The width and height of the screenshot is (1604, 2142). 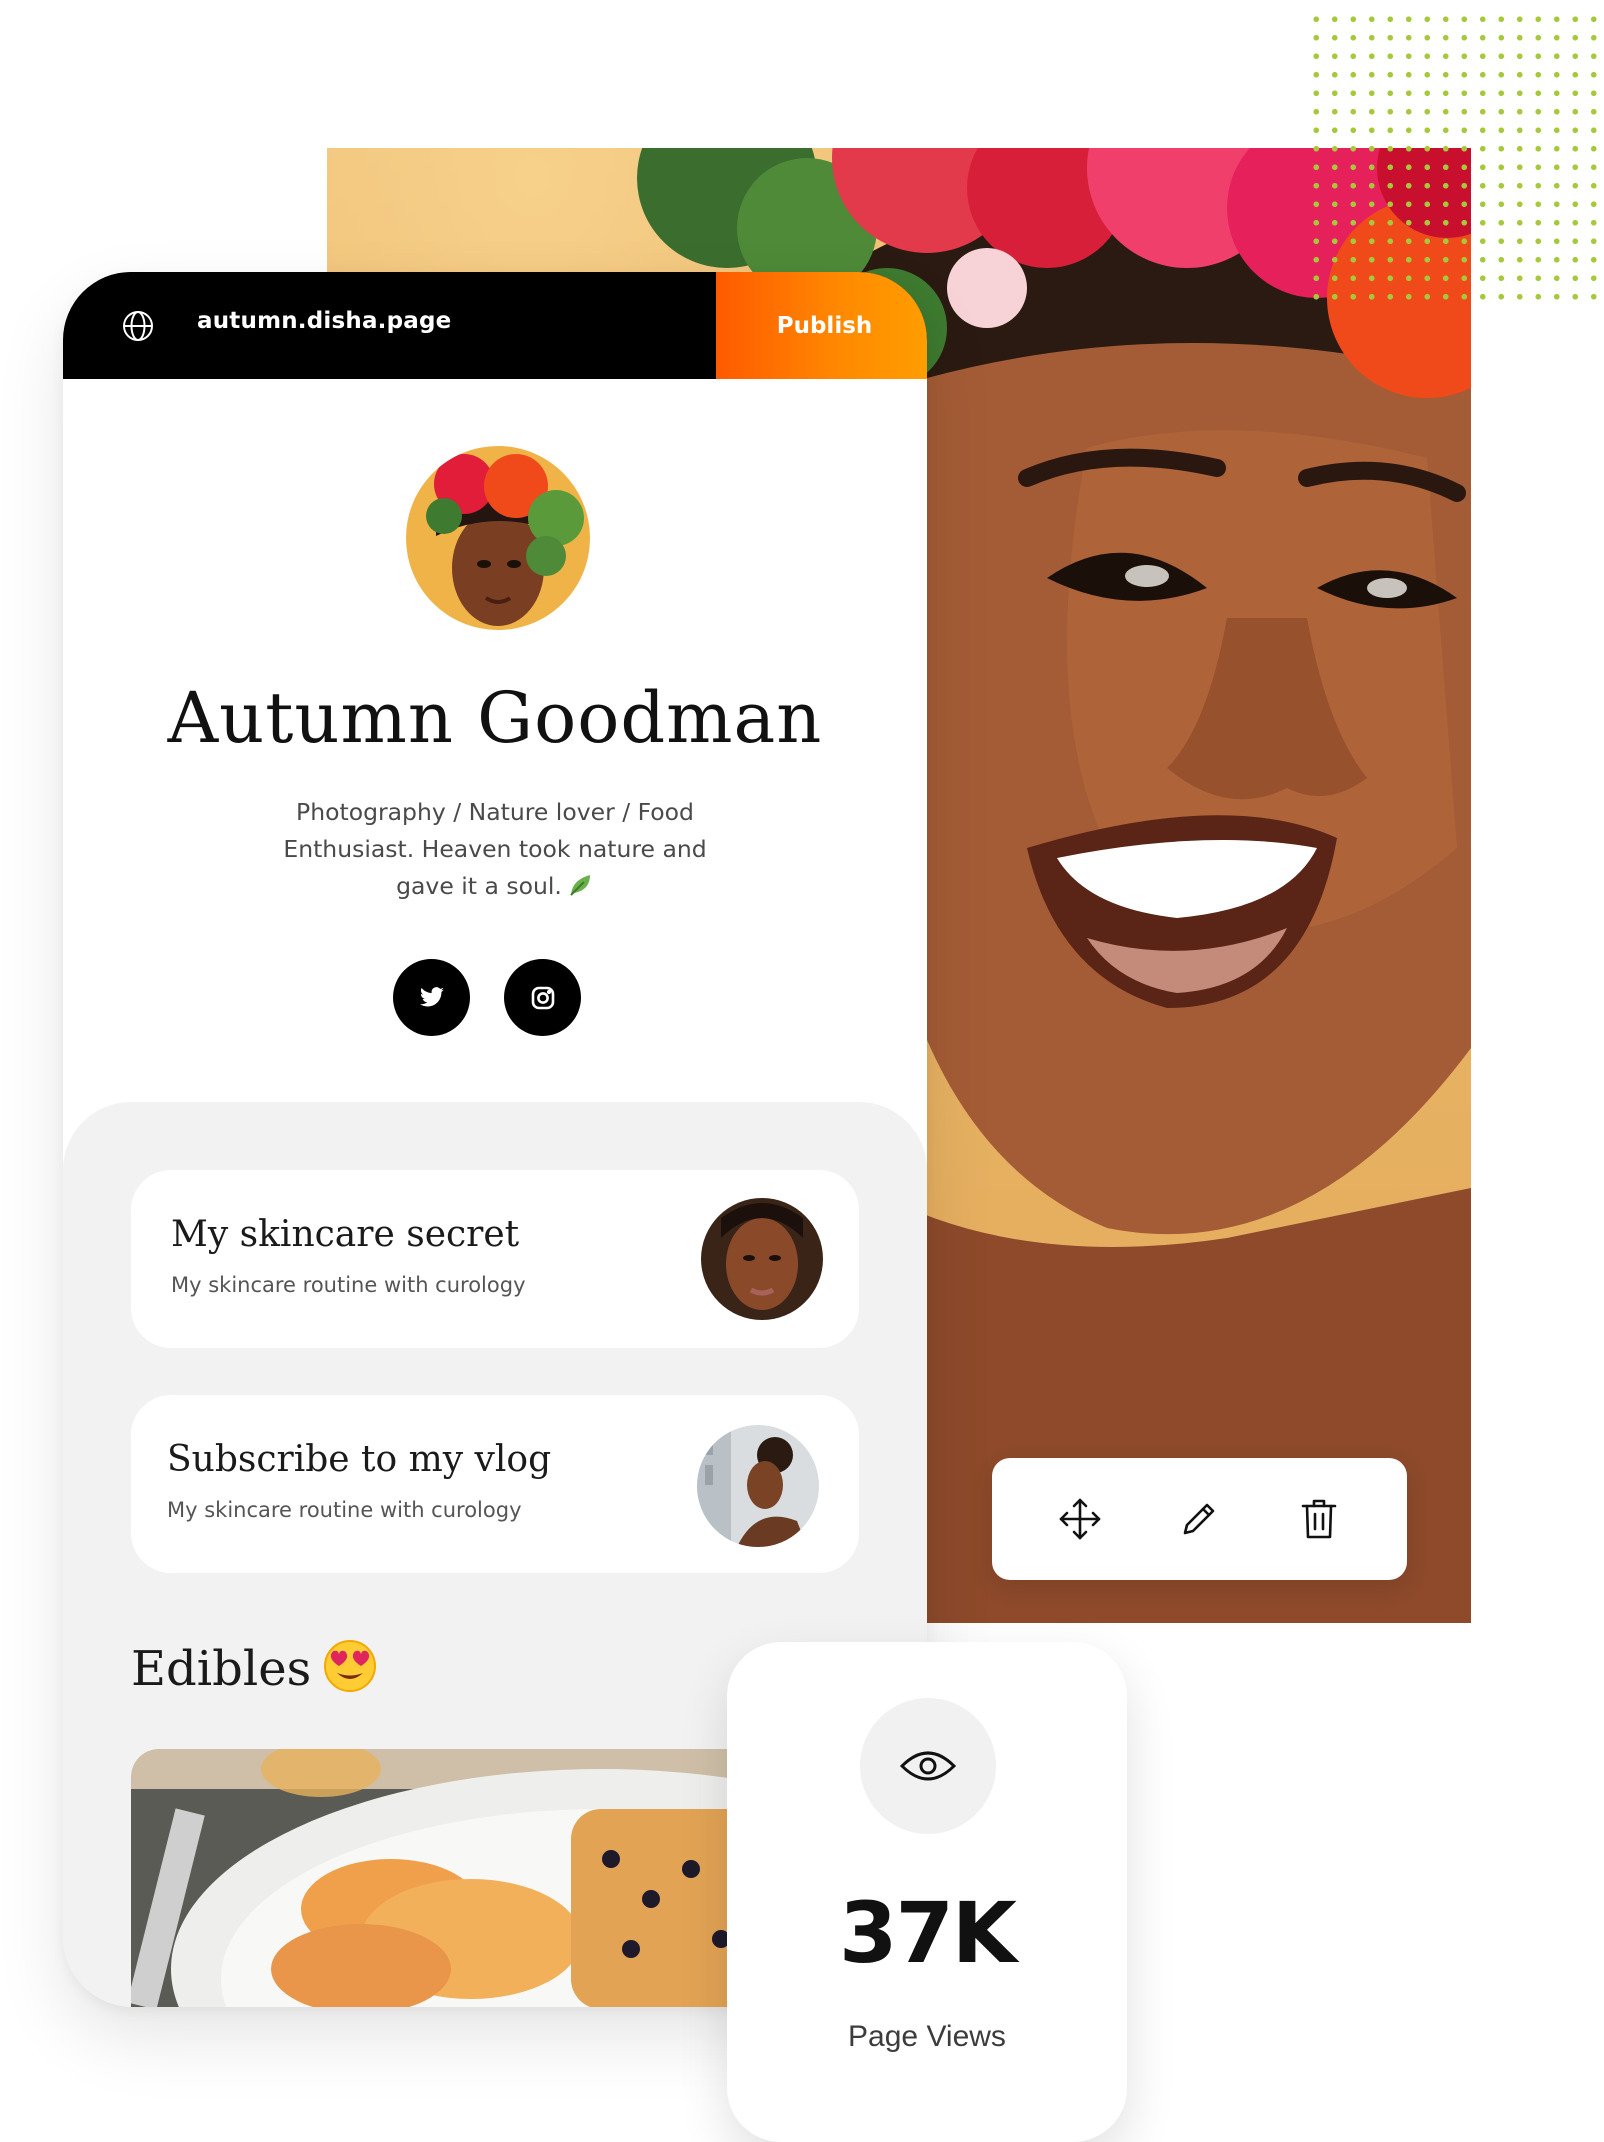 What do you see at coordinates (324, 321) in the screenshot?
I see `page-url: autumn.disha.page` at bounding box center [324, 321].